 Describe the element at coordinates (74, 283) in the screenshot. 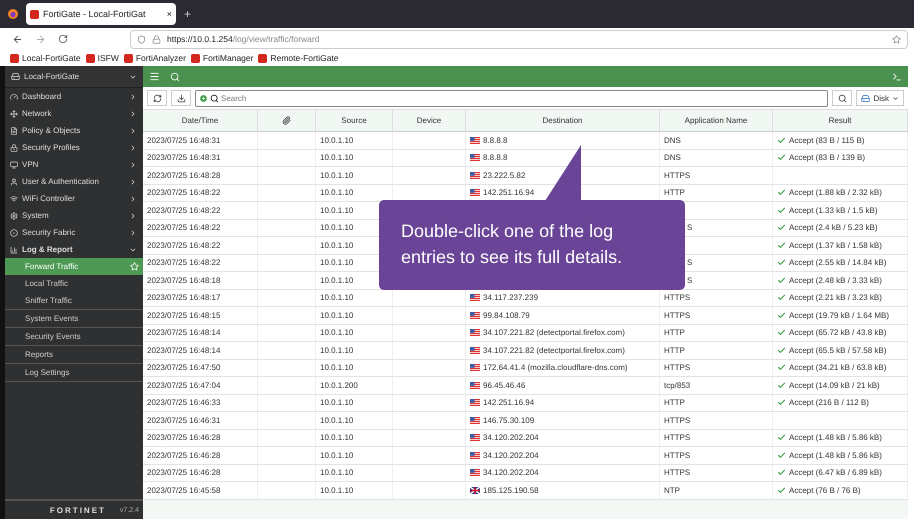

I see `sidebar-subitem: Local Traffic` at that location.